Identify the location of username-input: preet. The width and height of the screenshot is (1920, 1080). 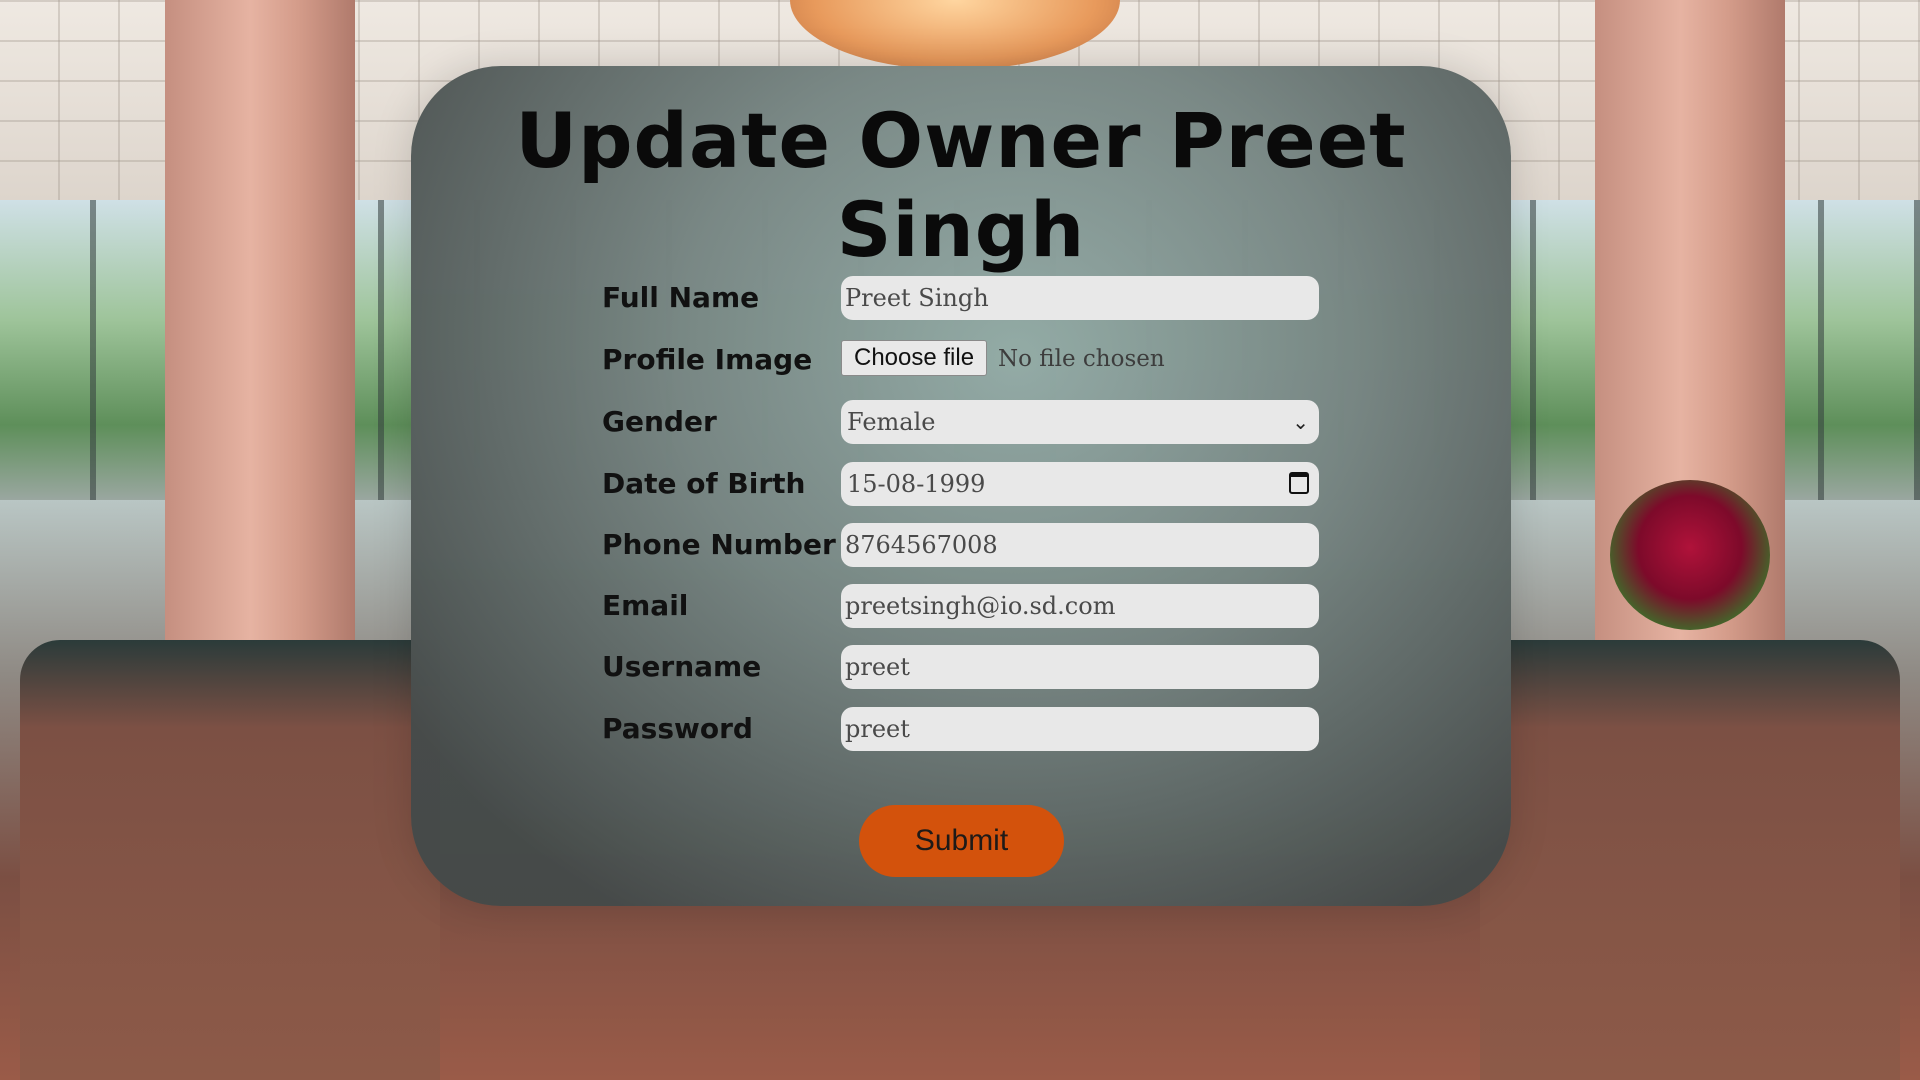
(1080, 667).